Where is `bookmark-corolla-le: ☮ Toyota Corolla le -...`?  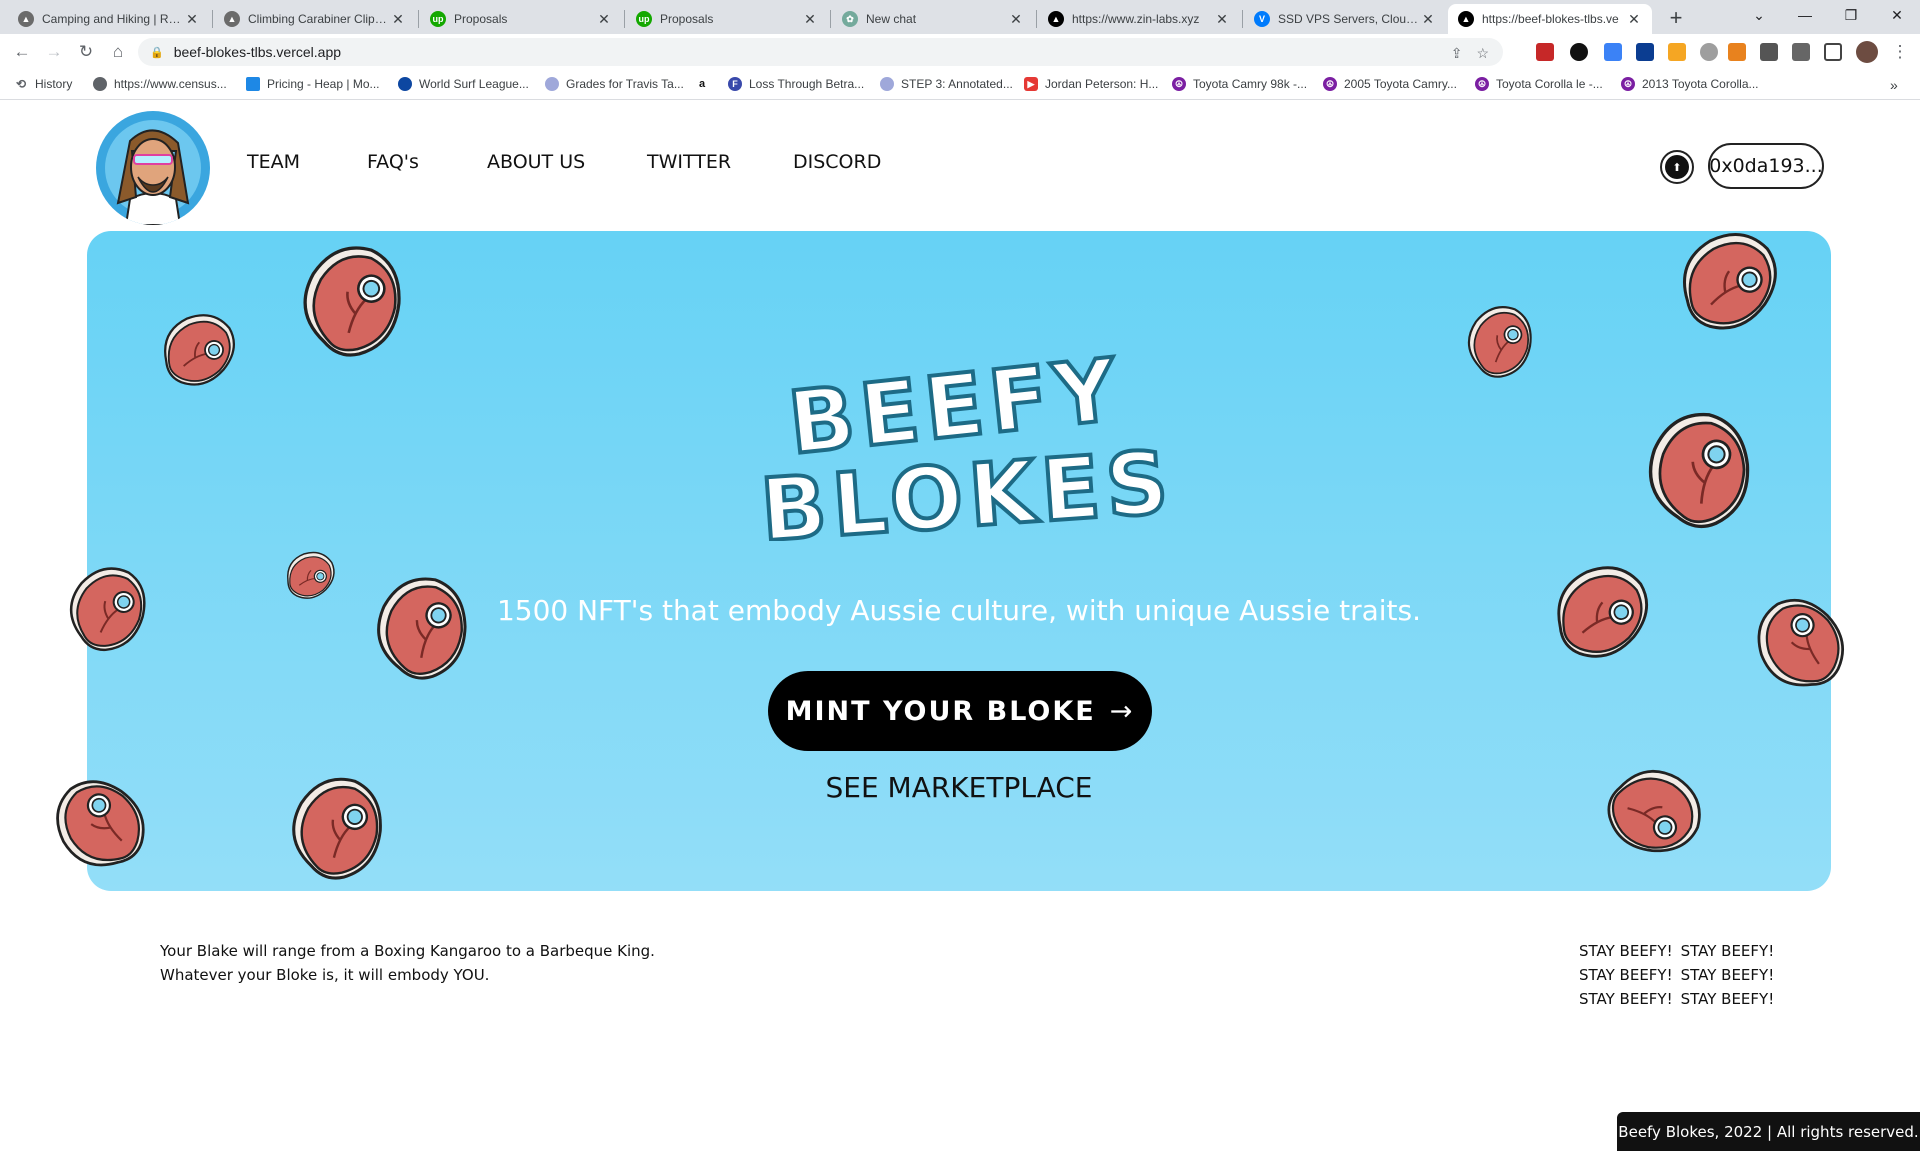
bookmark-corolla-le: ☮ Toyota Corolla le -... is located at coordinates (1539, 84).